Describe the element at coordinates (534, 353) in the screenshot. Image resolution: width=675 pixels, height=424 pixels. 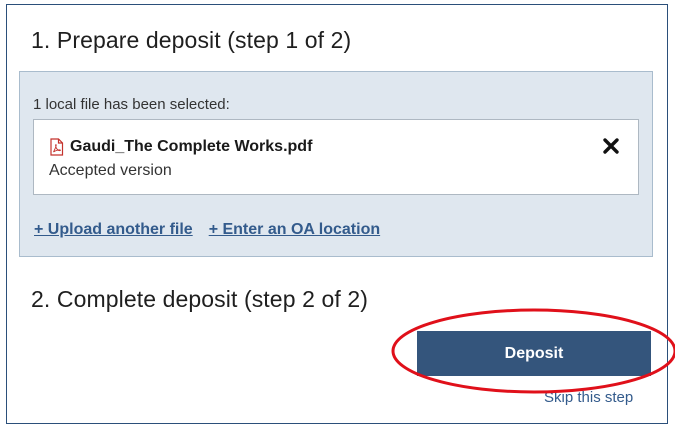
I see `deposit-button: Deposit` at that location.